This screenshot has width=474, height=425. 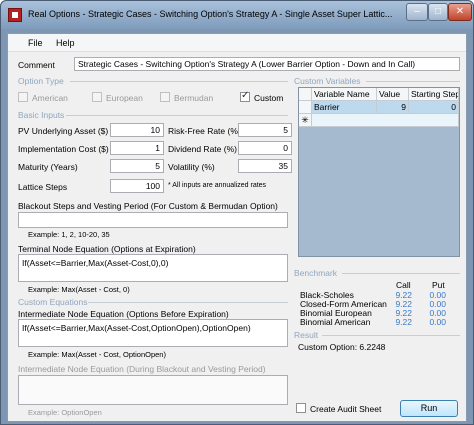 I want to click on maturity-label: Maturity (Years), so click(x=48, y=167).